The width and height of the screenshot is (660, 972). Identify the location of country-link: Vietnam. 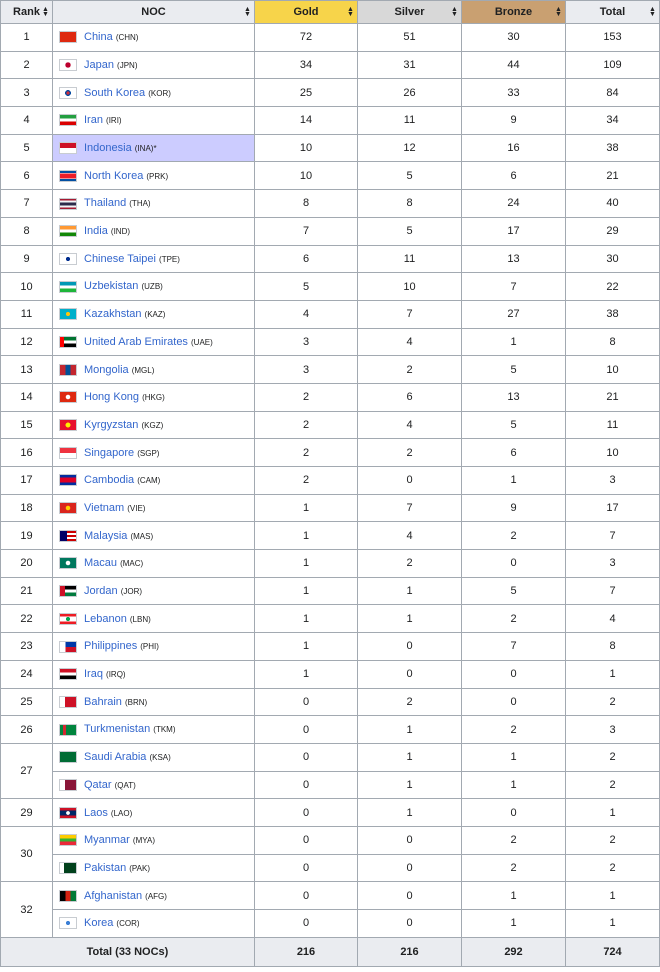
(104, 508).